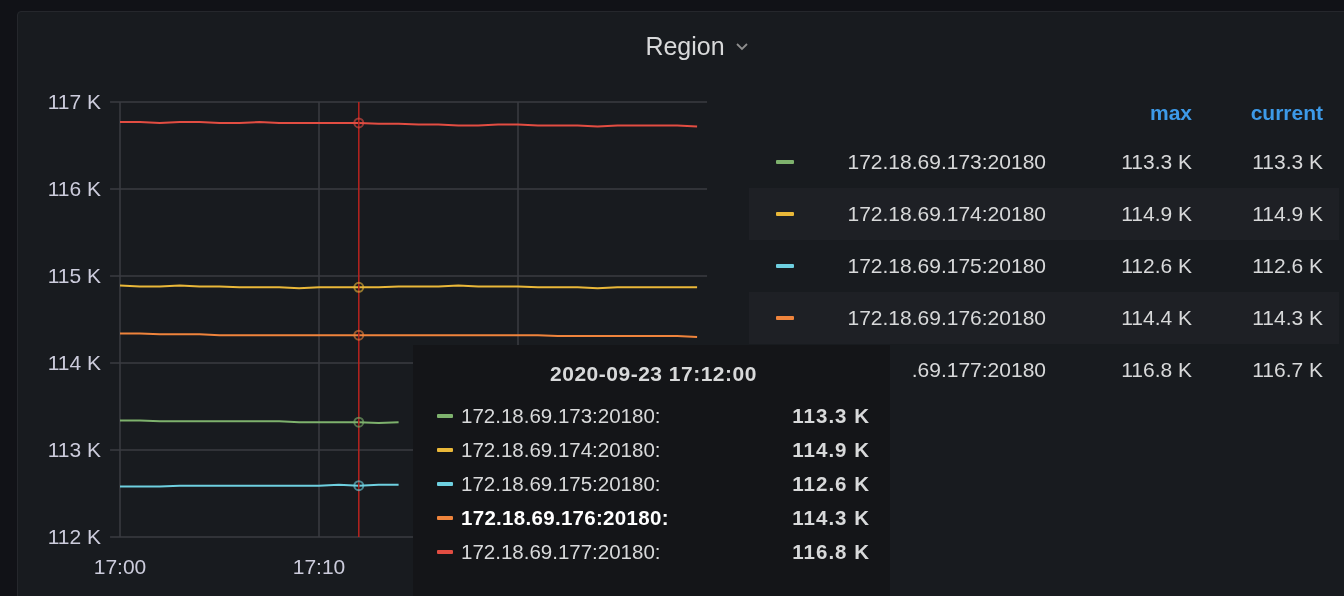 This screenshot has height=596, width=1344. I want to click on y-axis-label: 115 K, so click(74, 275).